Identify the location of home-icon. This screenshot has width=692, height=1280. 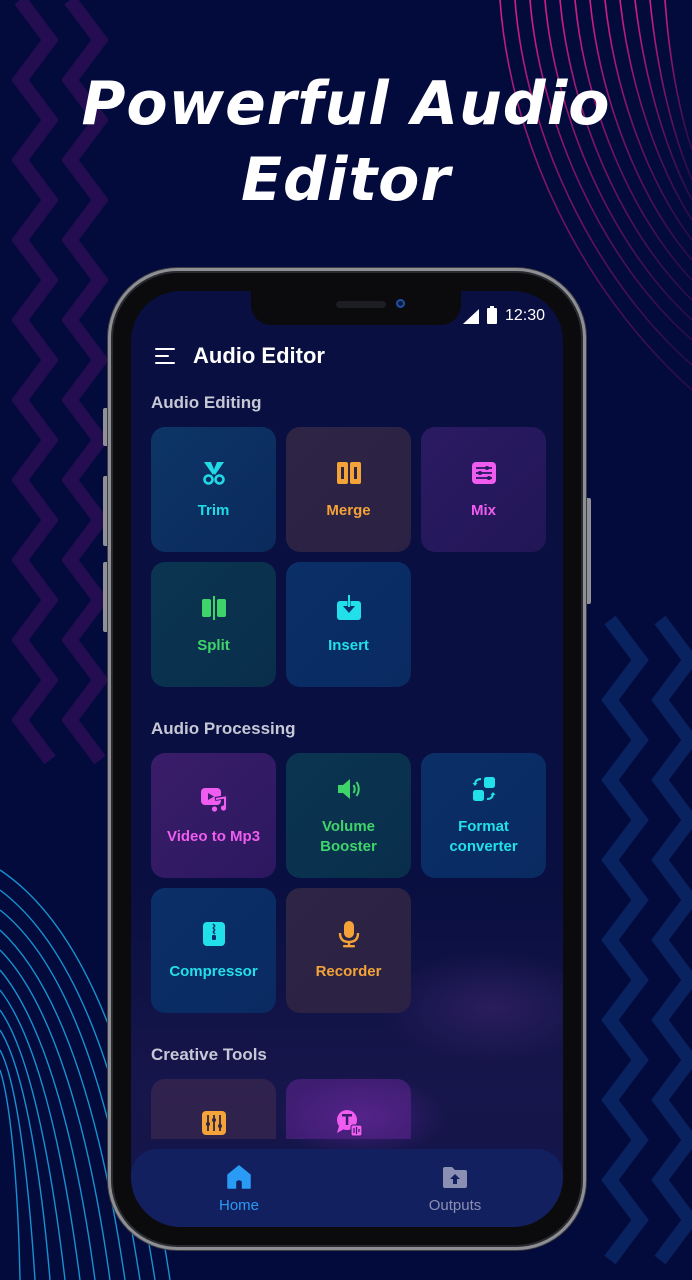
(239, 1176).